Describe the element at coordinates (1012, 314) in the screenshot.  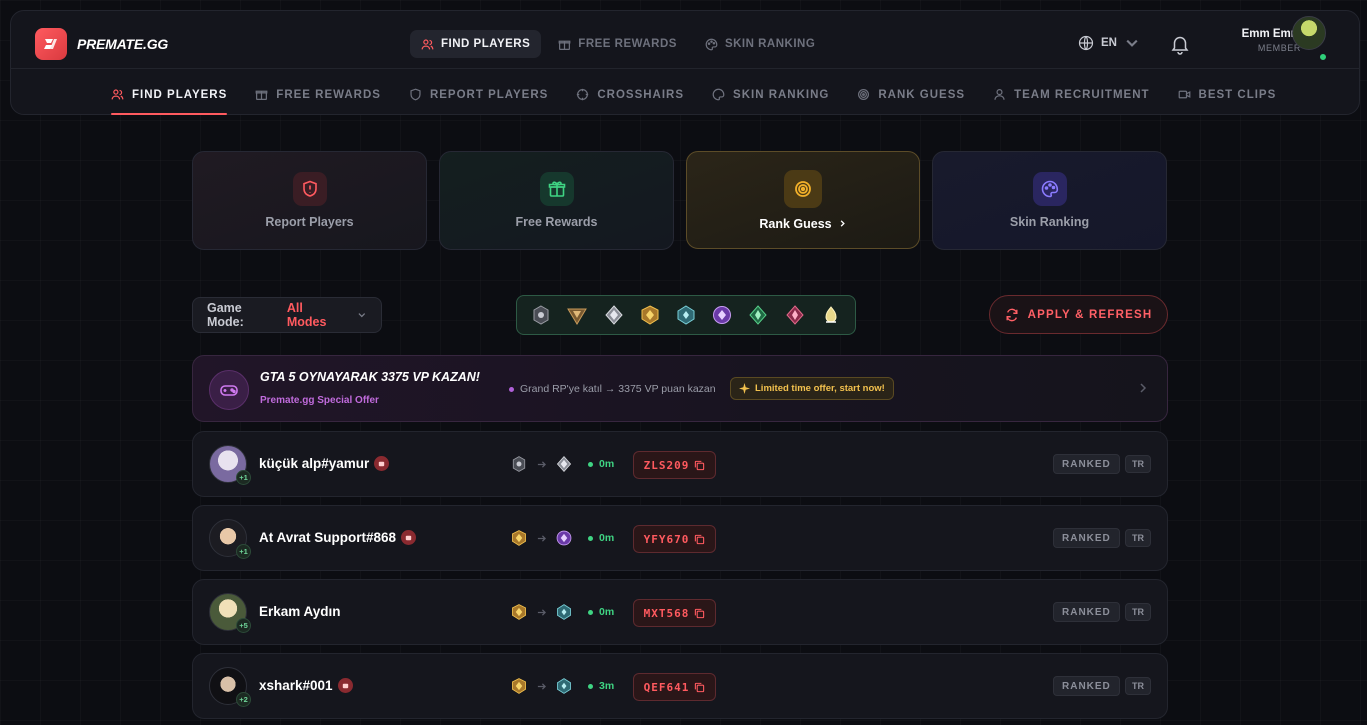
I see `refresh-icon` at that location.